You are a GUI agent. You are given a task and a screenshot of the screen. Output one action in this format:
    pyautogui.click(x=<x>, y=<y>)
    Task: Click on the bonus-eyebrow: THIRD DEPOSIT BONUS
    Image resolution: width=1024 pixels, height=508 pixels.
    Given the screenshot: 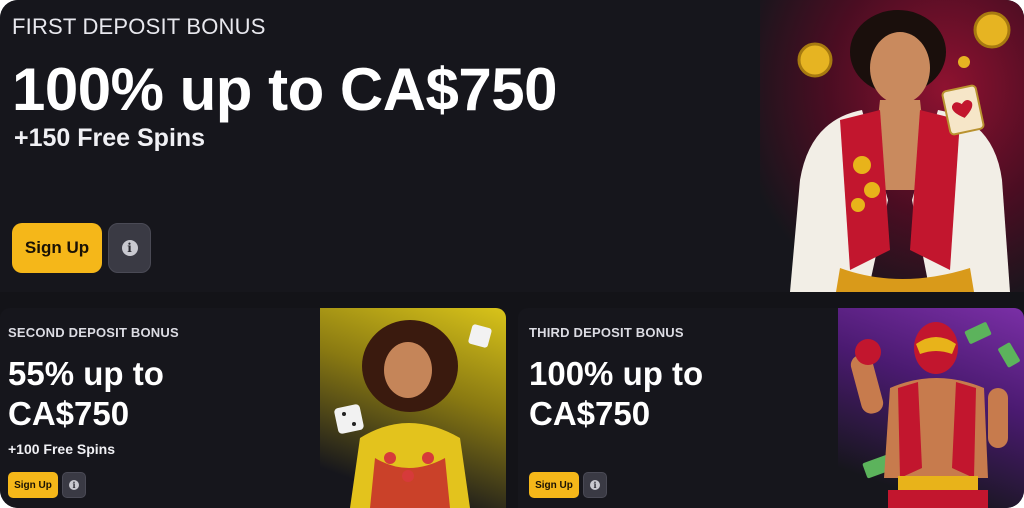 What is the action you would take?
    pyautogui.click(x=606, y=332)
    